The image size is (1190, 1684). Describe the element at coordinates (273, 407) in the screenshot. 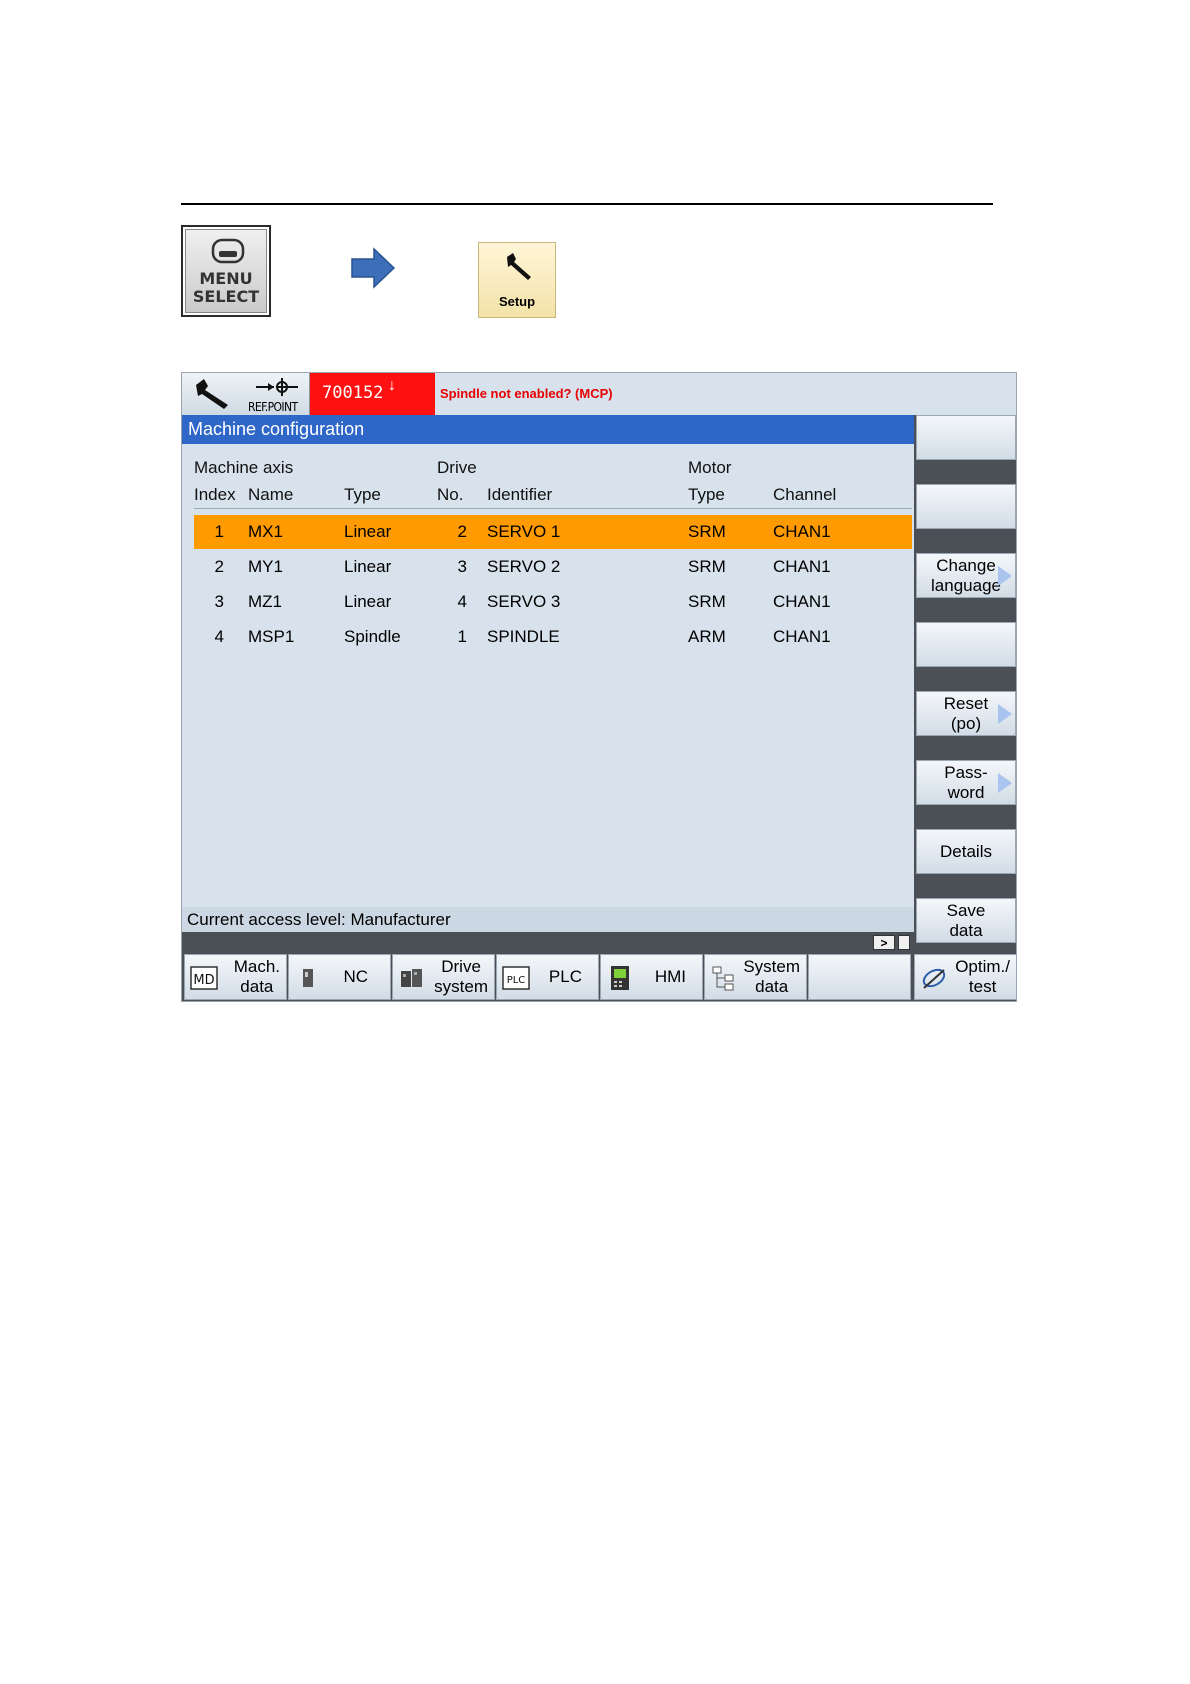

I see `refpoint-label: REF.POINT` at that location.